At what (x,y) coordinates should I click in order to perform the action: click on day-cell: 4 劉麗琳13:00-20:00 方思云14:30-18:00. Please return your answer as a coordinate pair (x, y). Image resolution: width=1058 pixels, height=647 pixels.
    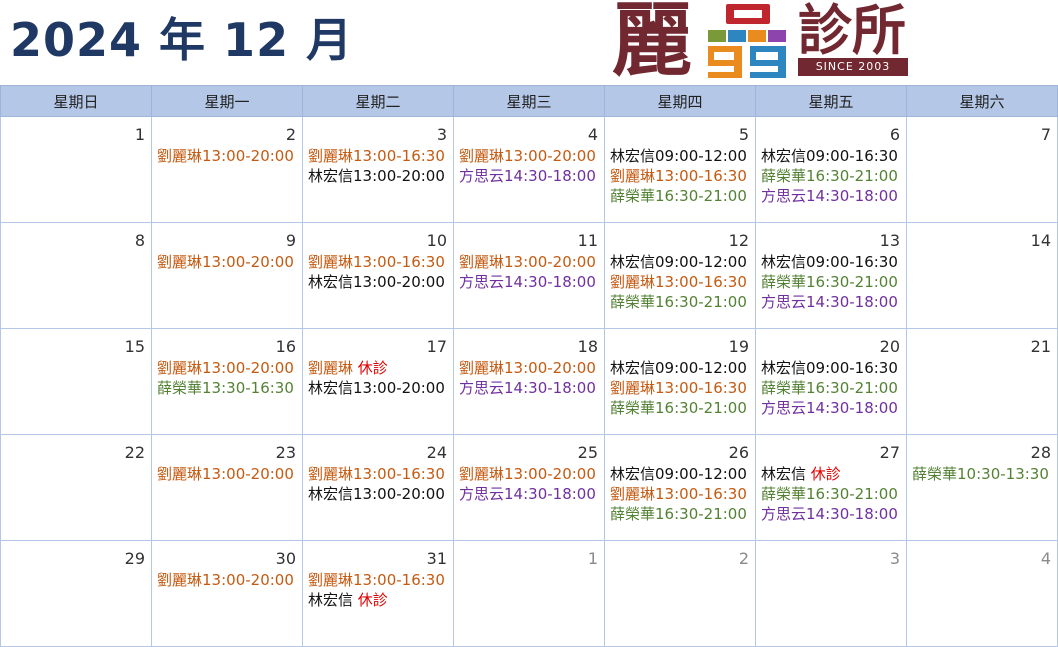
    Looking at the image, I should click on (529, 169).